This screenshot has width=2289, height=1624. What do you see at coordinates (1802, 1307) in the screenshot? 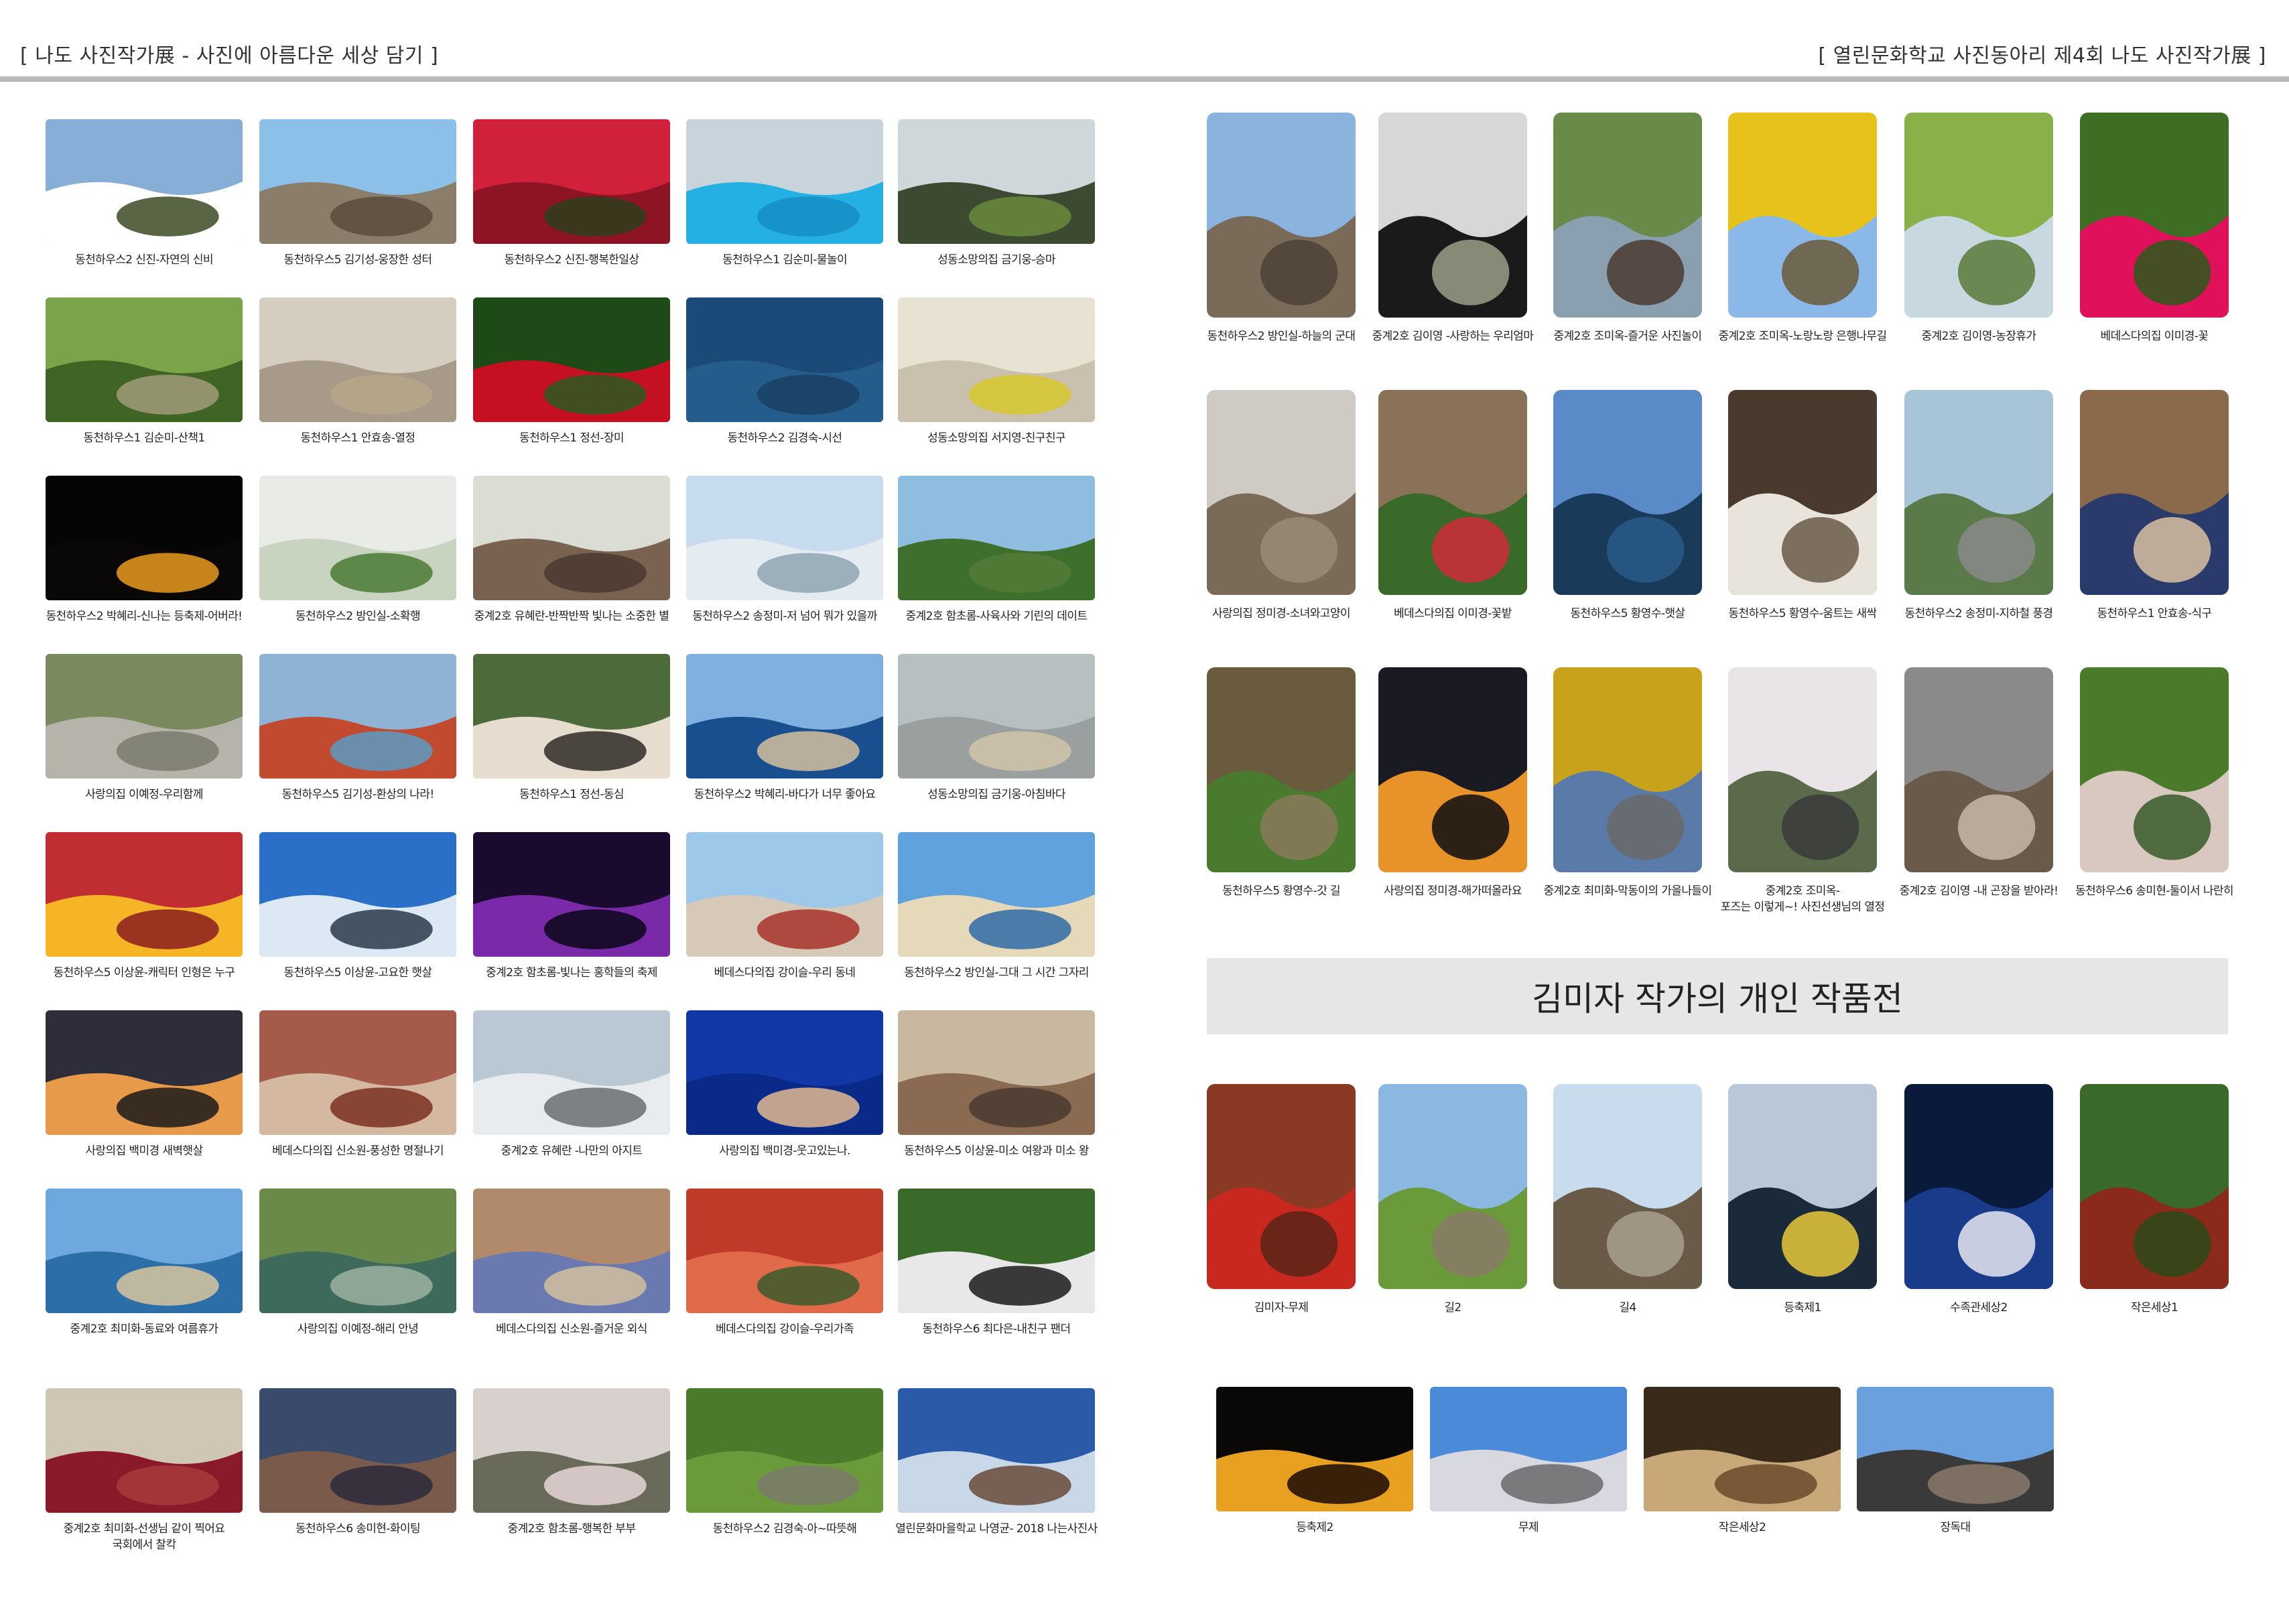
I see `photo-caption: 등축제1` at bounding box center [1802, 1307].